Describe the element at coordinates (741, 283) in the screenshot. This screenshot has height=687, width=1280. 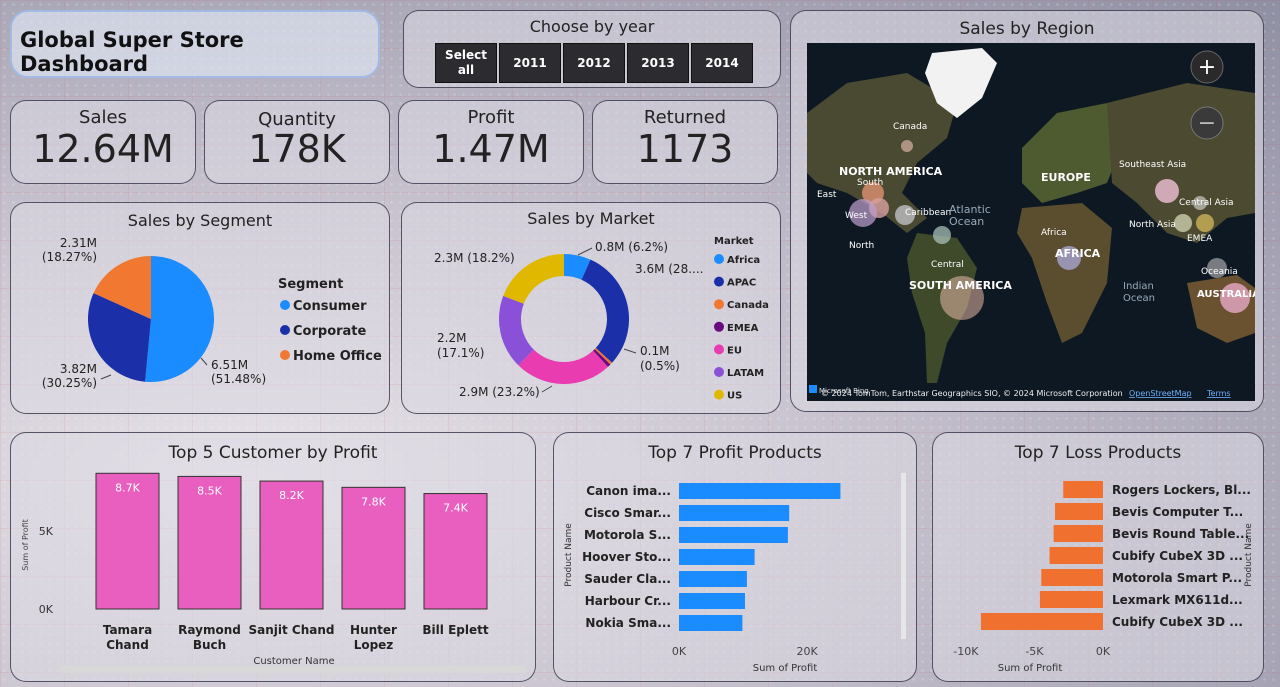
I see `market-legend-item-1: APAC` at that location.